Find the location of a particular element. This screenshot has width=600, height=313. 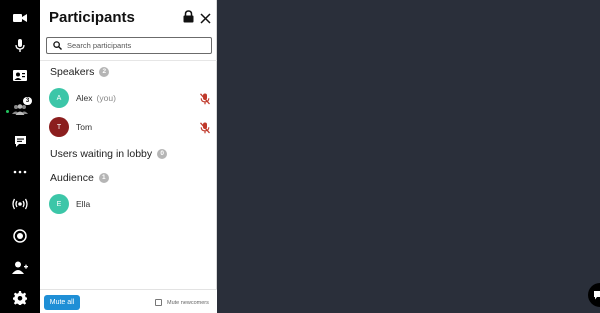

camera-button is located at coordinates (20, 18).